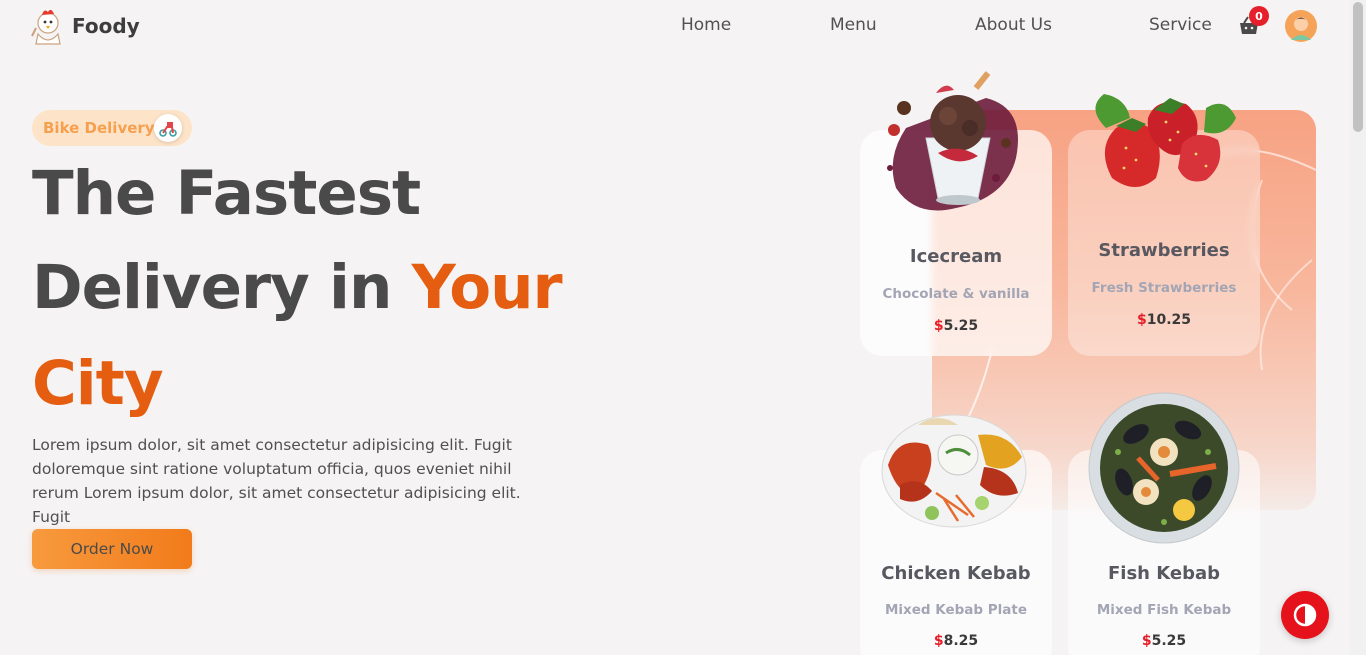  Describe the element at coordinates (1164, 573) in the screenshot. I see `card-title: Fish Kebab` at that location.